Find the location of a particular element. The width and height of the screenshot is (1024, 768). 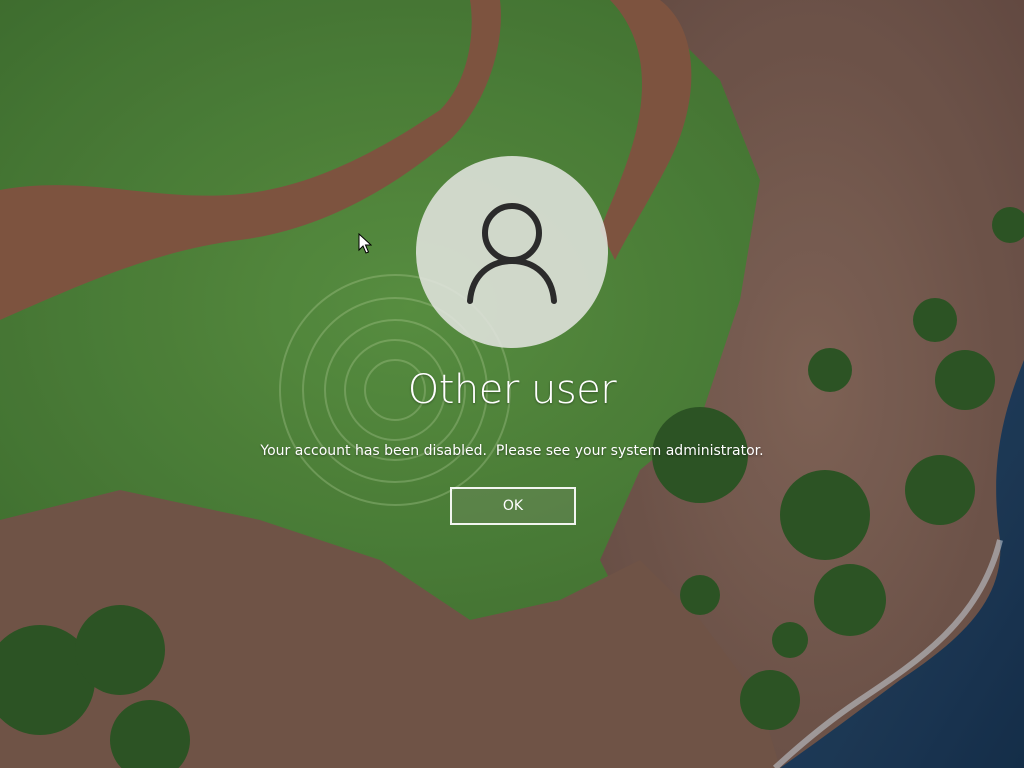

ok-button: OK is located at coordinates (513, 506).